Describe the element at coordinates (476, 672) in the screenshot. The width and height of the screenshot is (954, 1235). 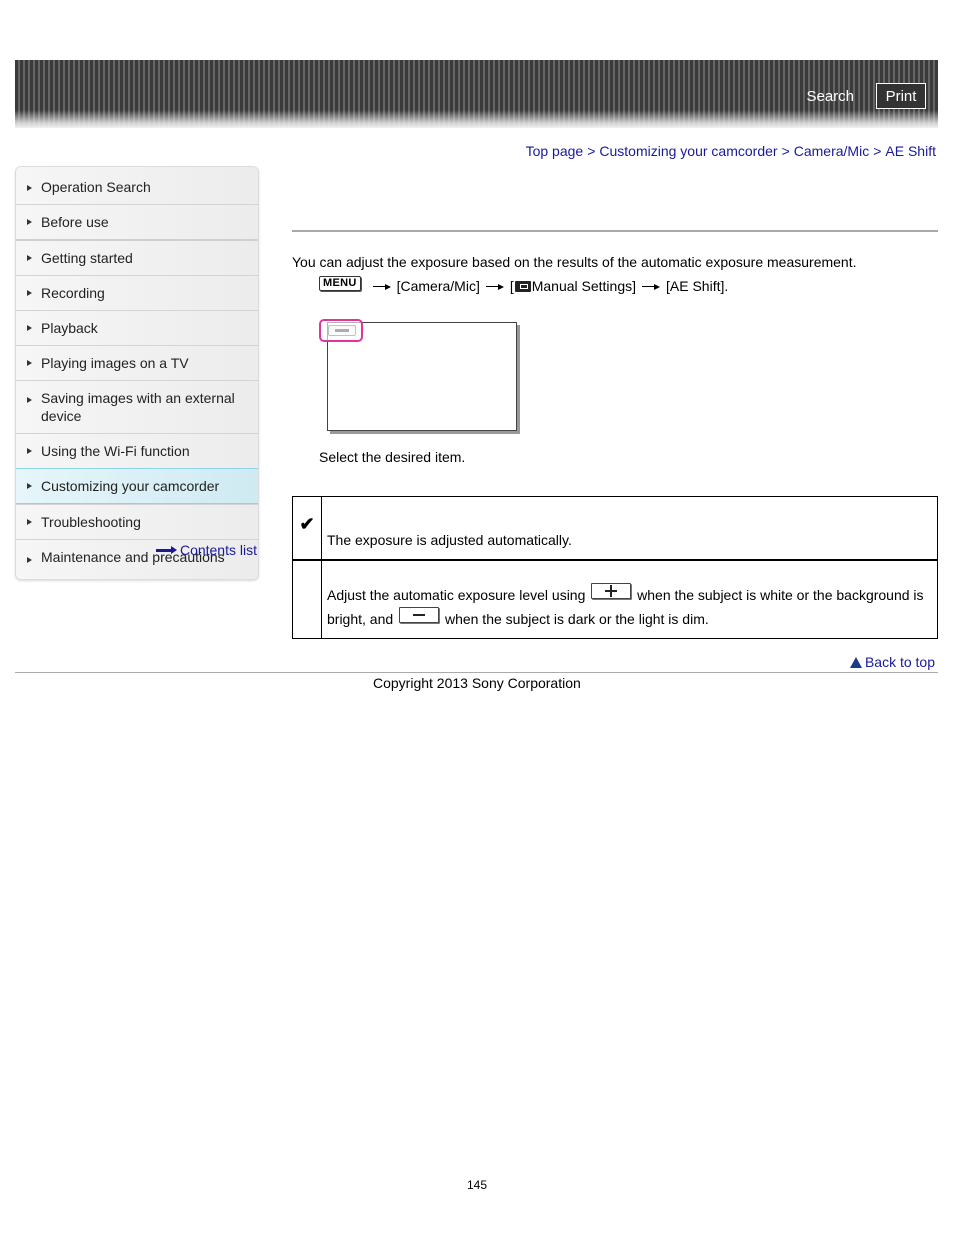
I see `footer-divider` at that location.